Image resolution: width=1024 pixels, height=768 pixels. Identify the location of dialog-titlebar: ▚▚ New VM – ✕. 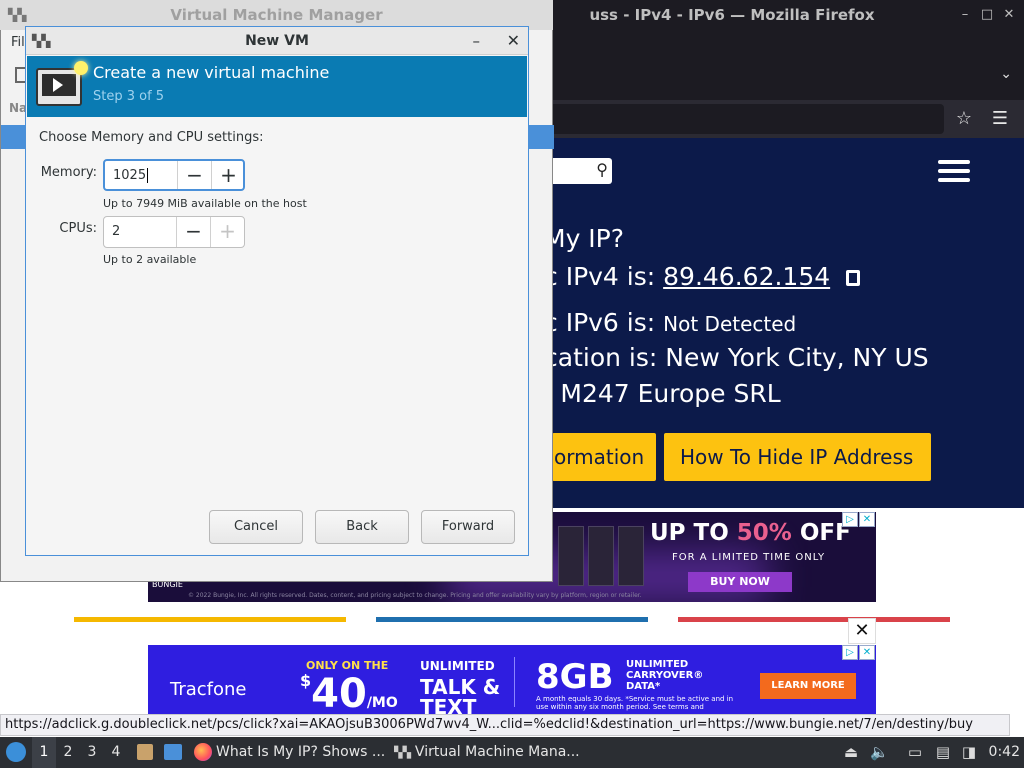
(277, 41).